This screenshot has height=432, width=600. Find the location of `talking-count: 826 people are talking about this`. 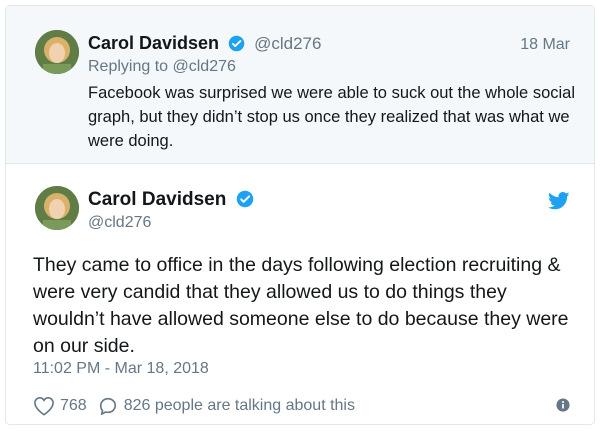

talking-count: 826 people are talking about this is located at coordinates (239, 405).